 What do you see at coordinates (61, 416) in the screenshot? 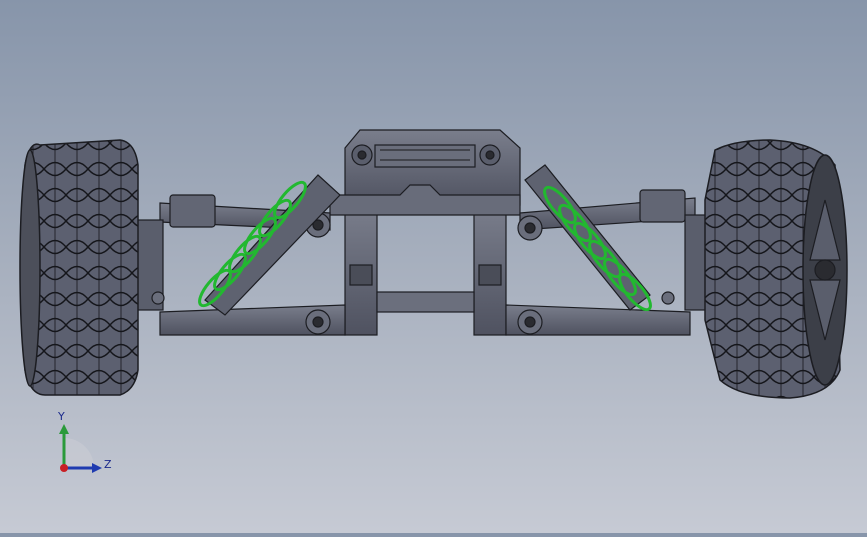
I see `triad-y-label: Y` at bounding box center [61, 416].